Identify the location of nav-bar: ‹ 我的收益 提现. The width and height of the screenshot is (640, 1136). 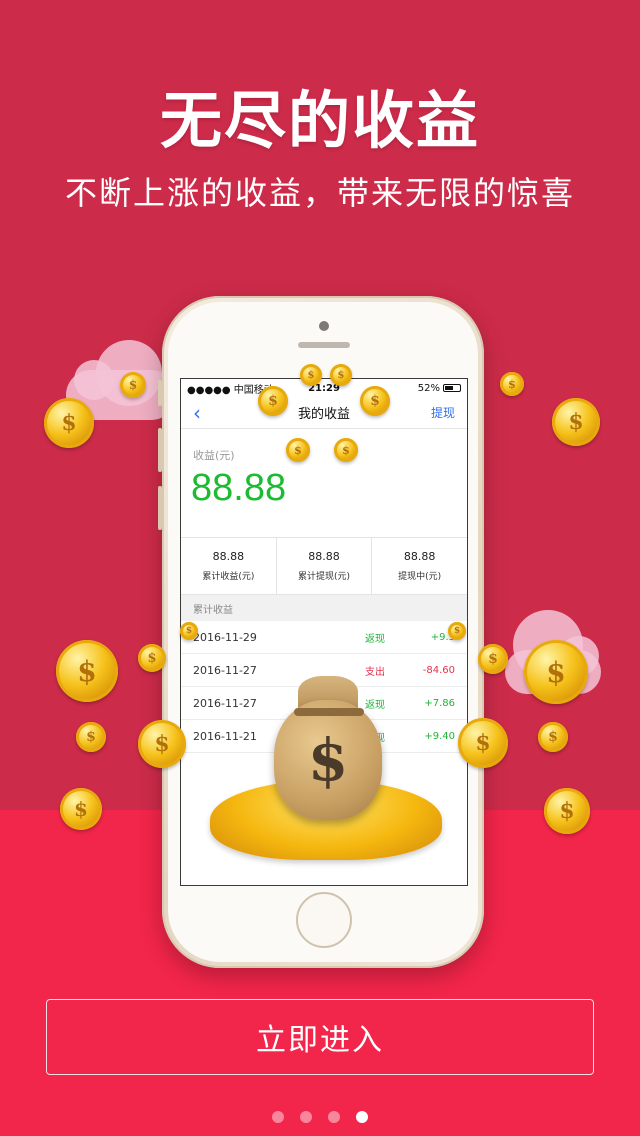
(324, 413).